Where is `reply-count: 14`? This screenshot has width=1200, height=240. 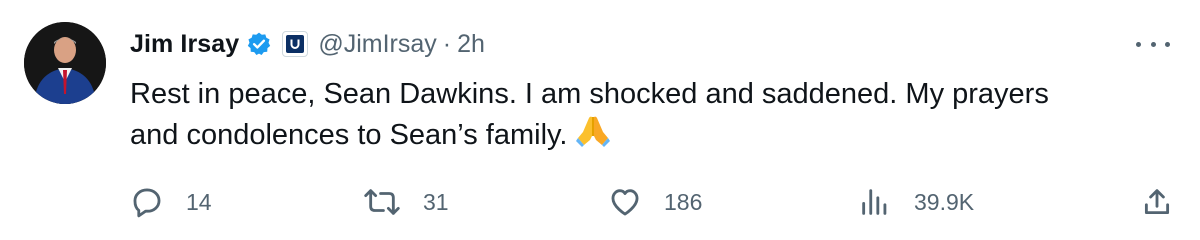
reply-count: 14 is located at coordinates (199, 201).